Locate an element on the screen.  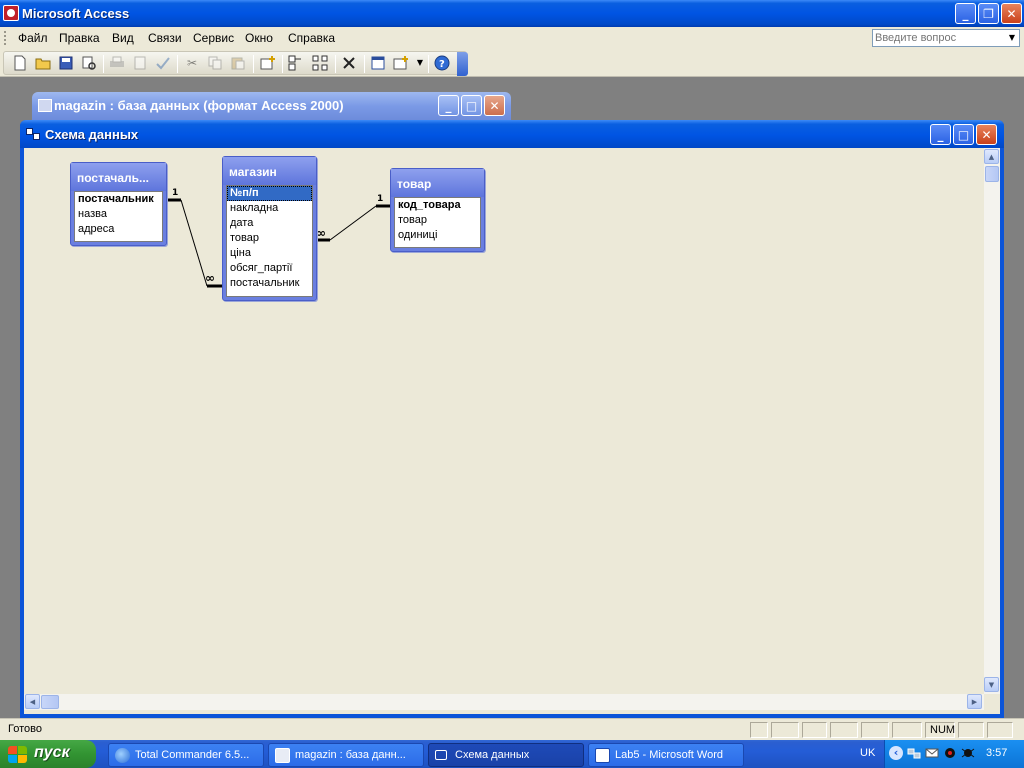
relationships-title-bar: Схема данных _ □ ✕ is located at coordinates (512, 134).